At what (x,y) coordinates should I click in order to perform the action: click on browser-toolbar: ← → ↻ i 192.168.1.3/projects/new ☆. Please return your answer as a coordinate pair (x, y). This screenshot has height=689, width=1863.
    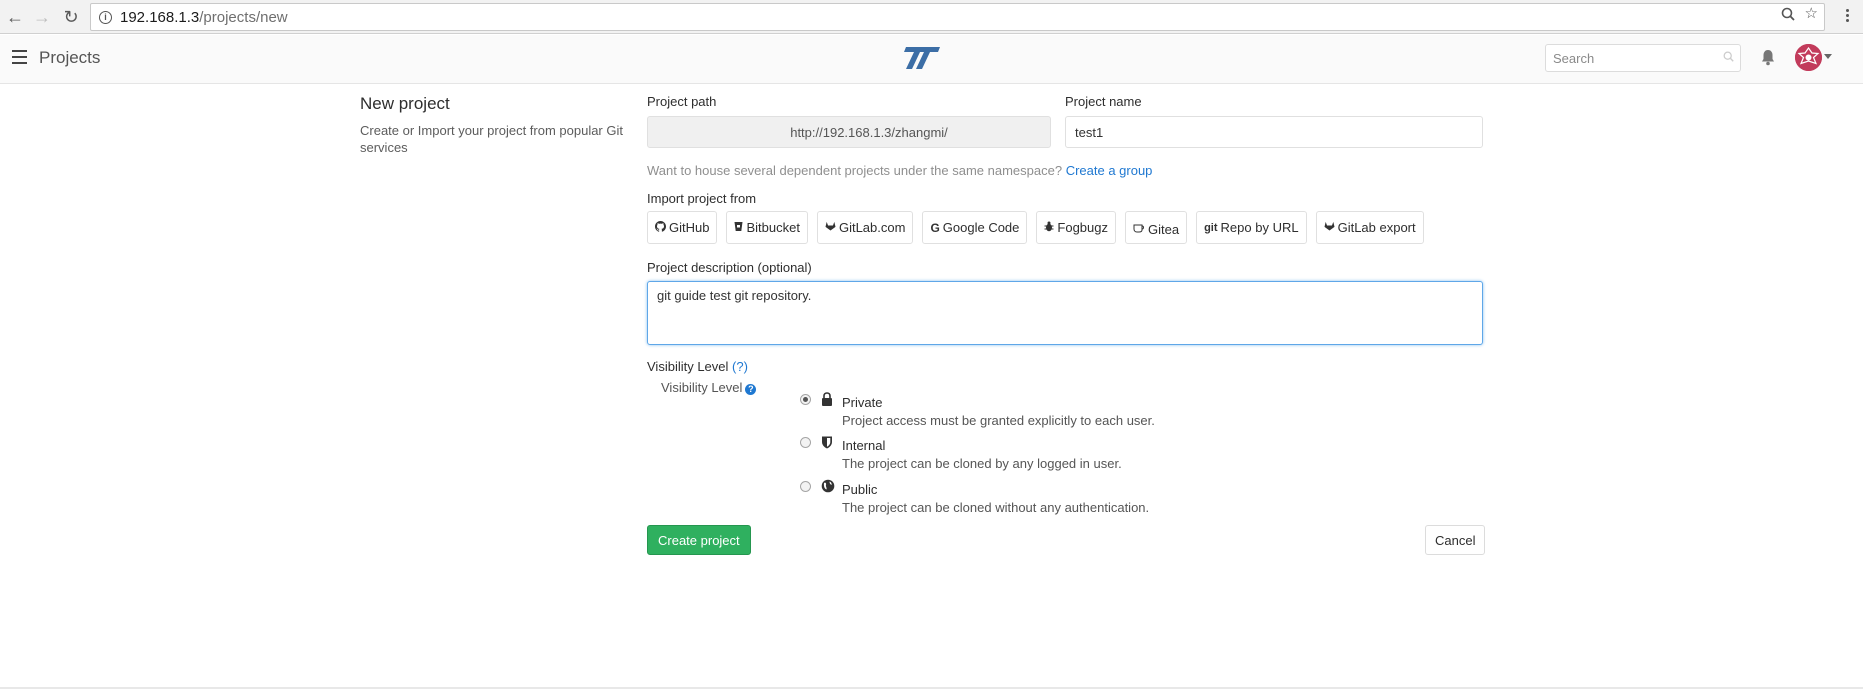
    Looking at the image, I should click on (931, 17).